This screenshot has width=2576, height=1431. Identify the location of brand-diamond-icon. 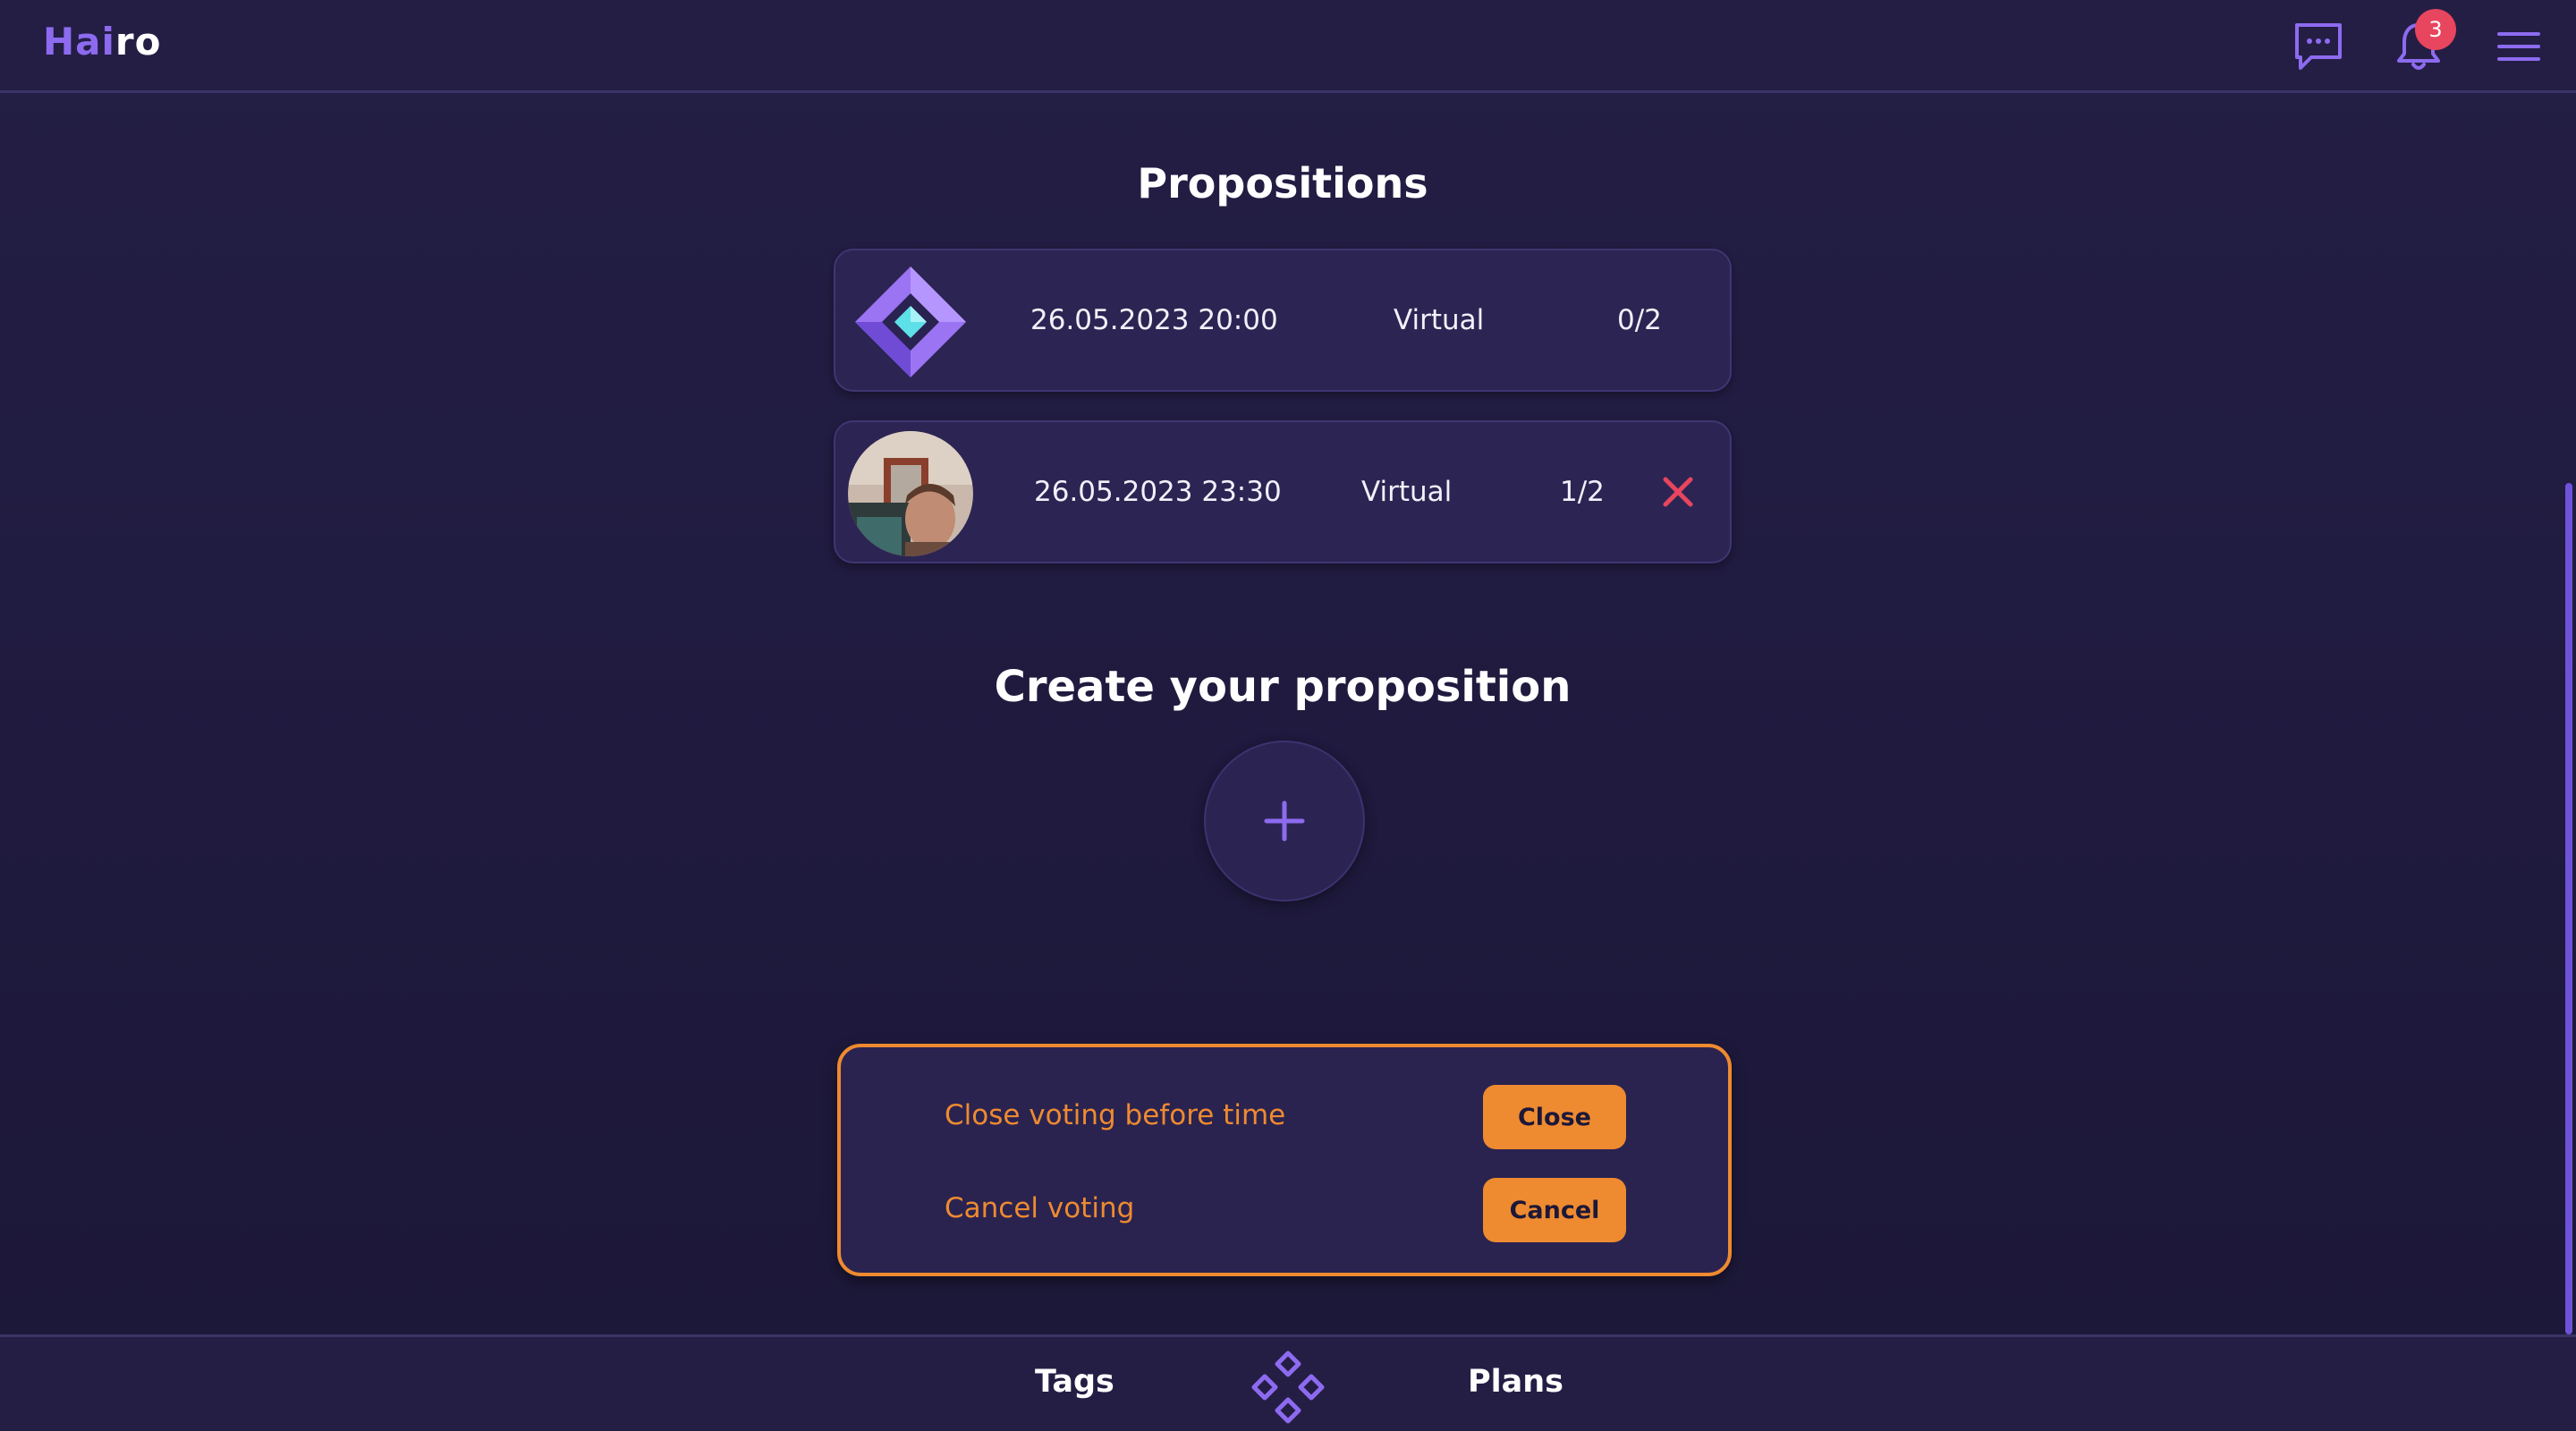
(910, 322).